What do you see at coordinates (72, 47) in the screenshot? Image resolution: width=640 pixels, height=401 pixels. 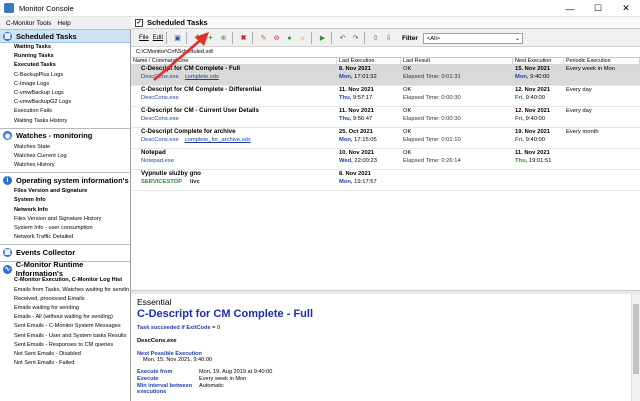 I see `sidebar-item: Waiting Tasks` at bounding box center [72, 47].